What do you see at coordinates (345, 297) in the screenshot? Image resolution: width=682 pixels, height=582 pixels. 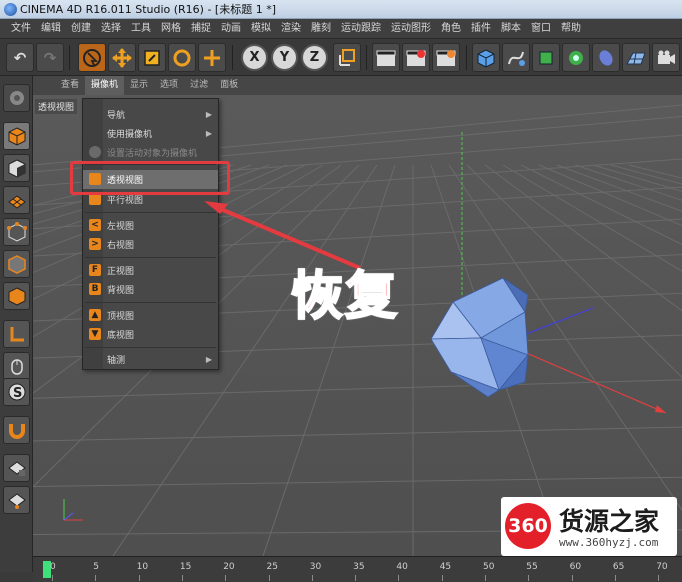 I see `annotation-text: 恢复` at bounding box center [345, 297].